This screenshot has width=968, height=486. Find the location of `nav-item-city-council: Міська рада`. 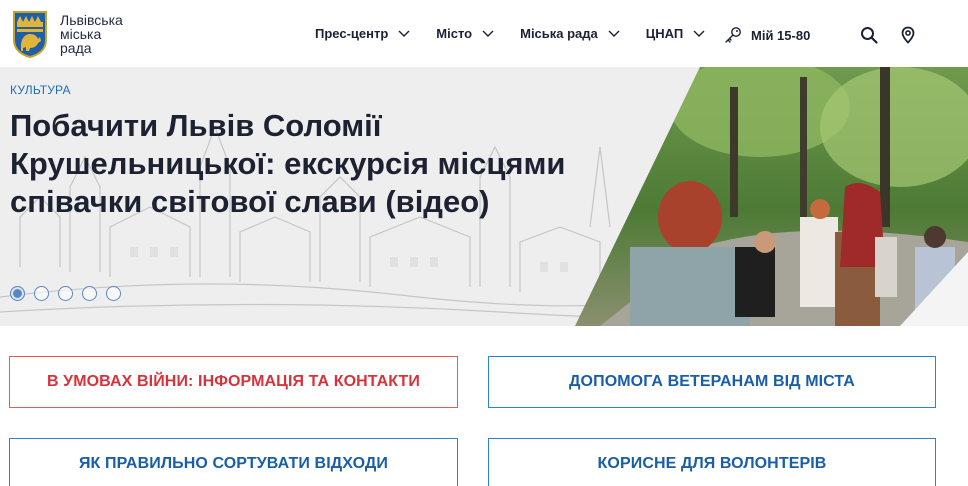

nav-item-city-council: Міська рада is located at coordinates (570, 33).